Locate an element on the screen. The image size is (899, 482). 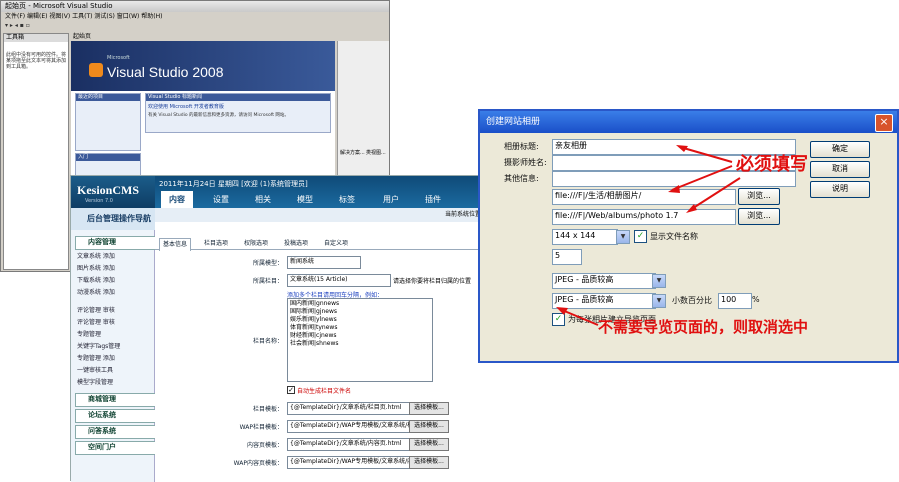
arrowhead-dest is located at coordinates (691, 208).